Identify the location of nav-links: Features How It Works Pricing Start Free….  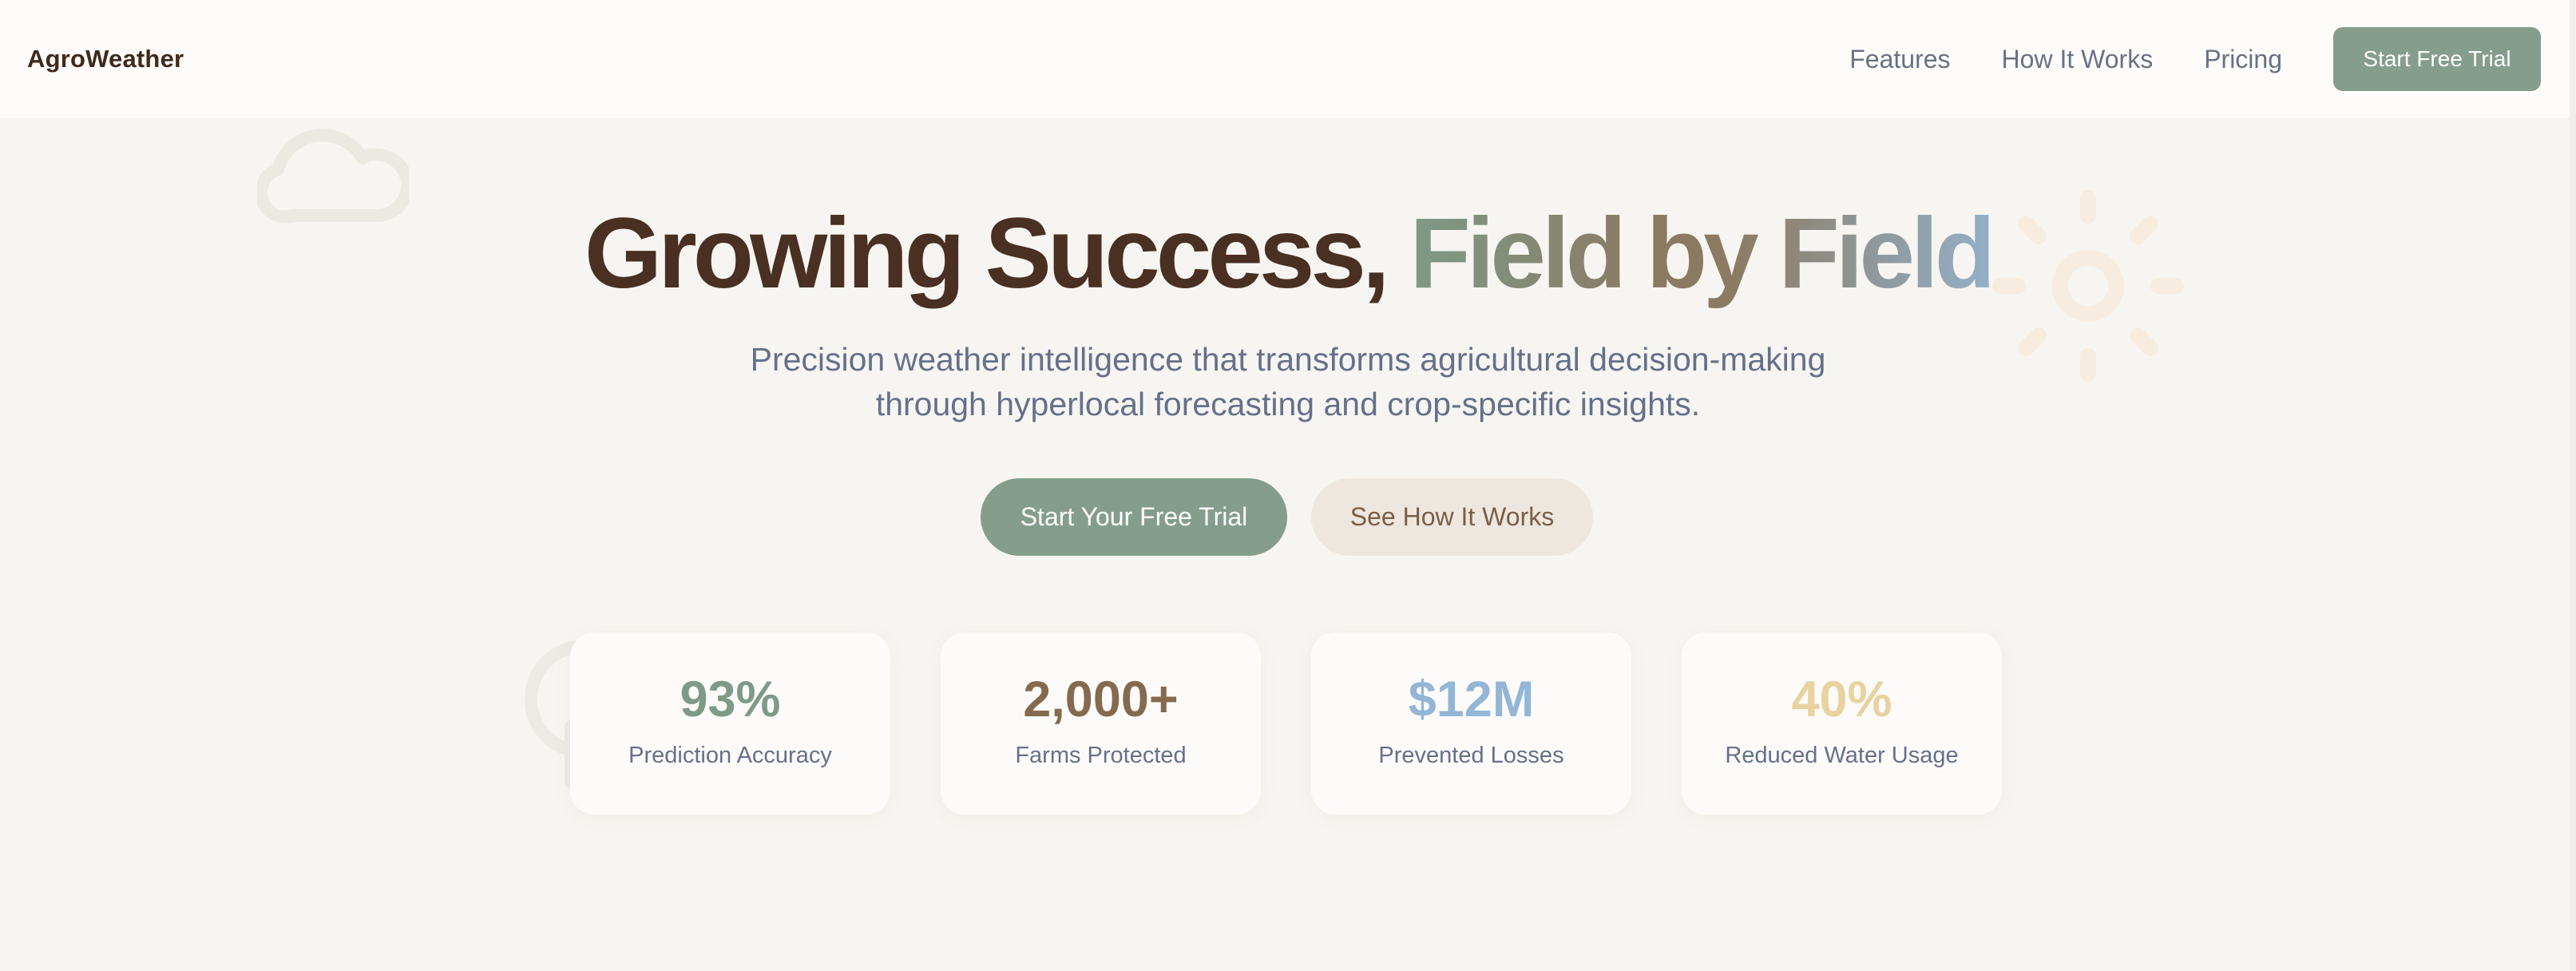
(2195, 59).